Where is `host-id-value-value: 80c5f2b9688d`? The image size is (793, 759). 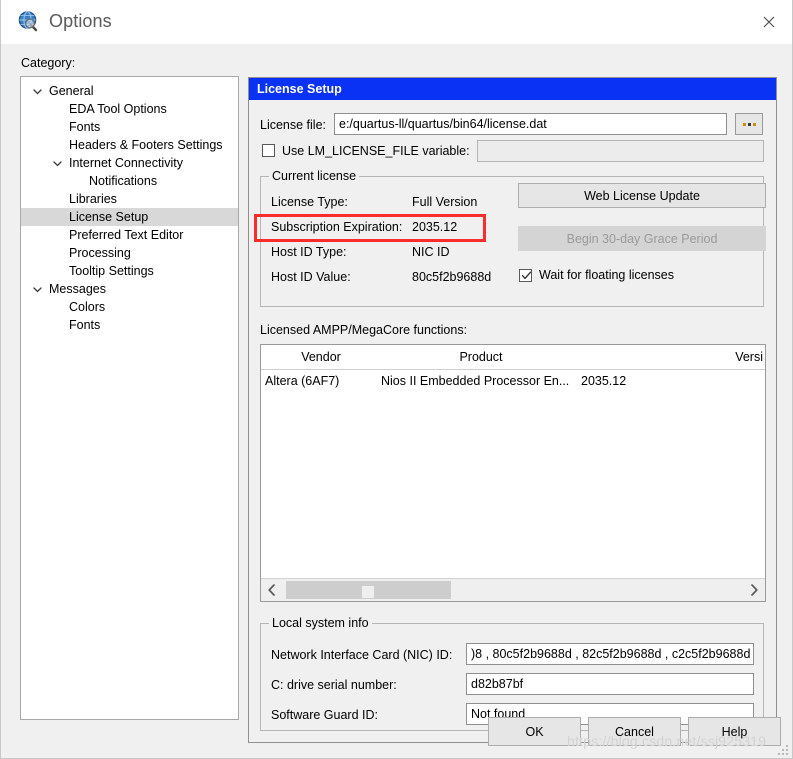 host-id-value-value: 80c5f2b9688d is located at coordinates (452, 277).